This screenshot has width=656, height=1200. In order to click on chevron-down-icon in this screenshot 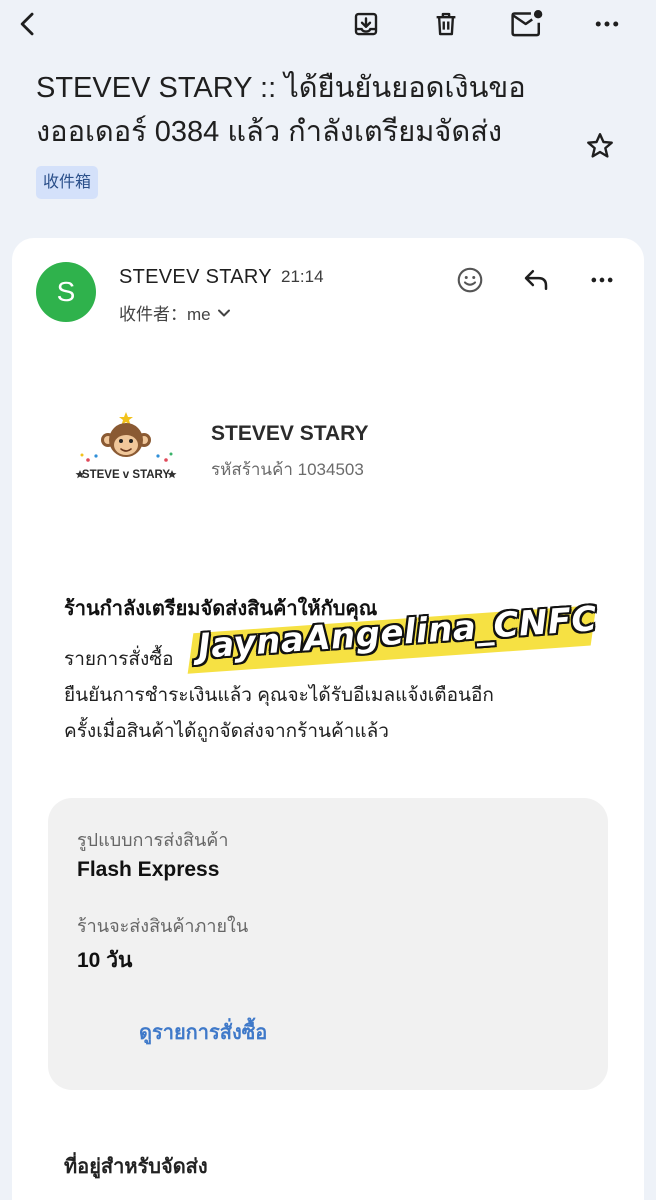, I will do `click(224, 313)`.